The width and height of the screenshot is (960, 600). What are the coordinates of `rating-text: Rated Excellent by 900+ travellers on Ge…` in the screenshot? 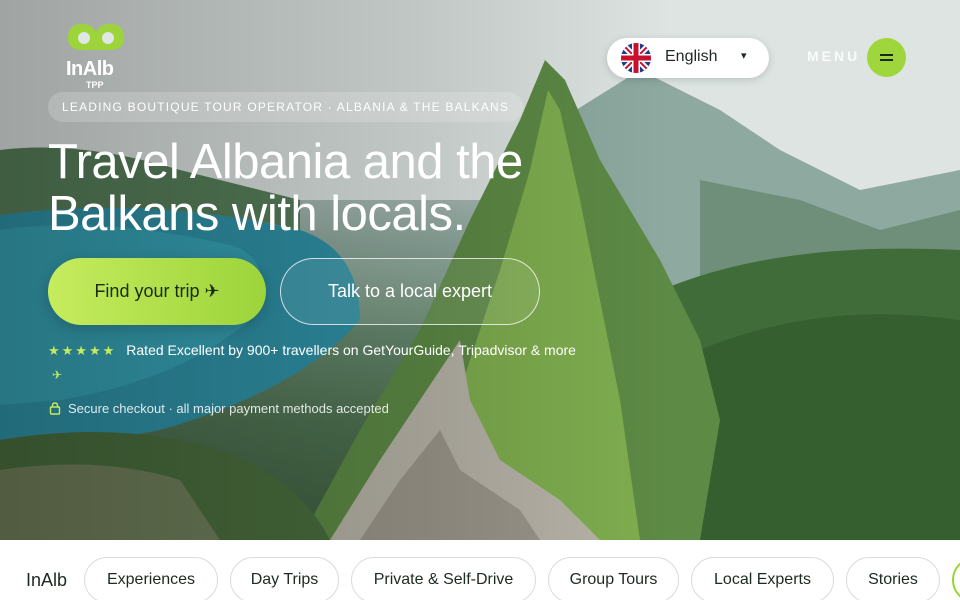 It's located at (351, 350).